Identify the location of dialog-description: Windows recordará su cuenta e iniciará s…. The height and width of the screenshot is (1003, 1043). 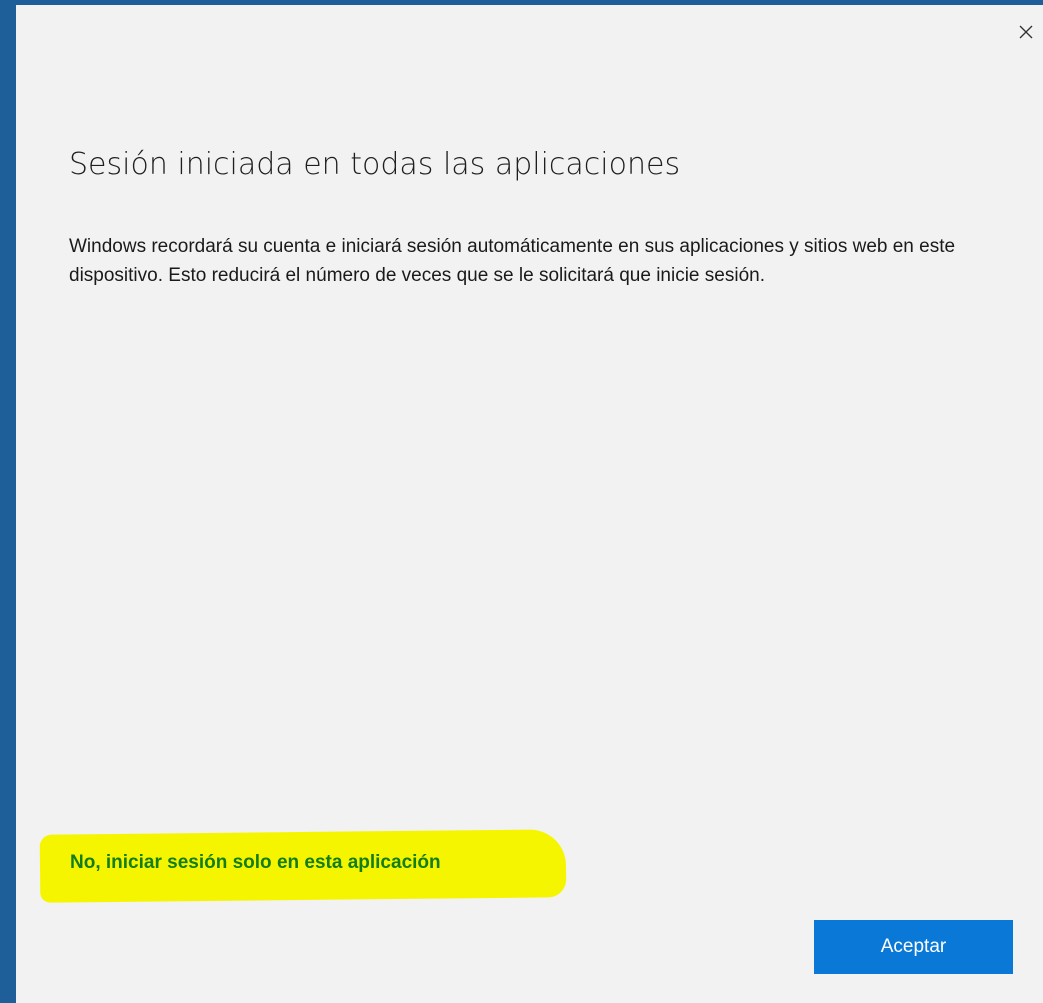
(512, 261).